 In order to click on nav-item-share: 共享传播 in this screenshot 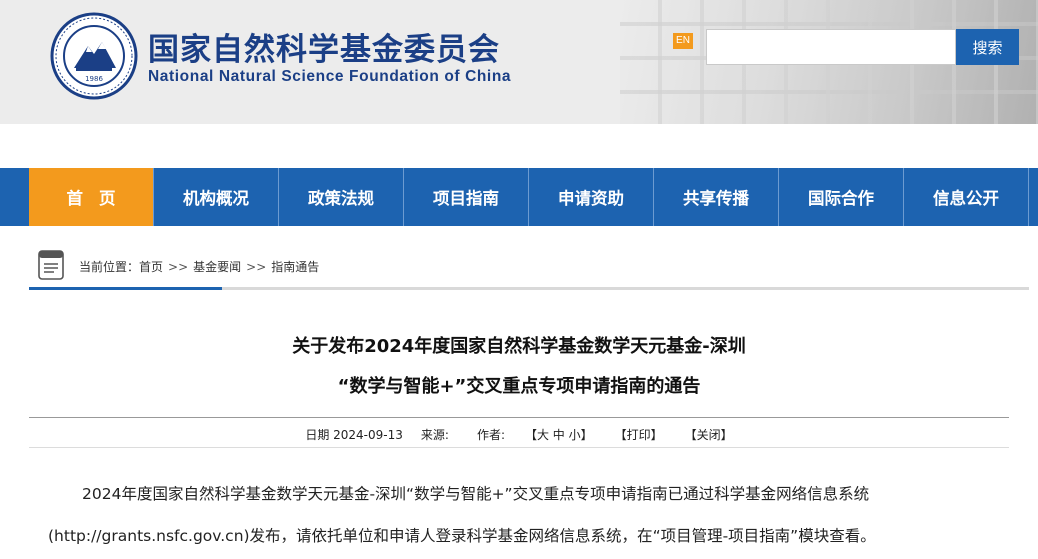, I will do `click(716, 197)`.